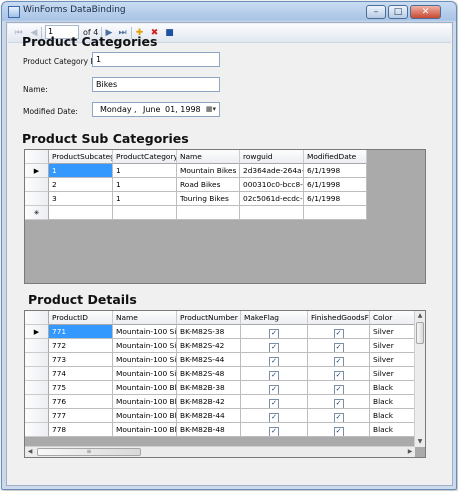 This screenshot has width=458, height=491. Describe the element at coordinates (420, 333) in the screenshot. I see `vertical-scroll-thumb` at that location.